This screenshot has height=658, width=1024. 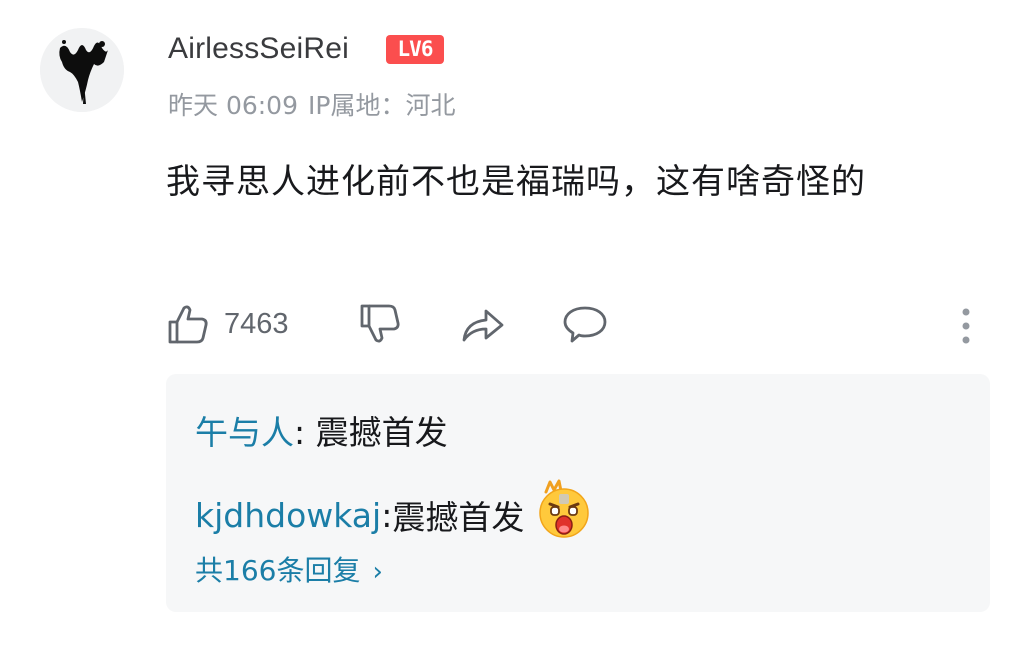 What do you see at coordinates (278, 570) in the screenshot?
I see `reply-count-label: 共166条回复` at bounding box center [278, 570].